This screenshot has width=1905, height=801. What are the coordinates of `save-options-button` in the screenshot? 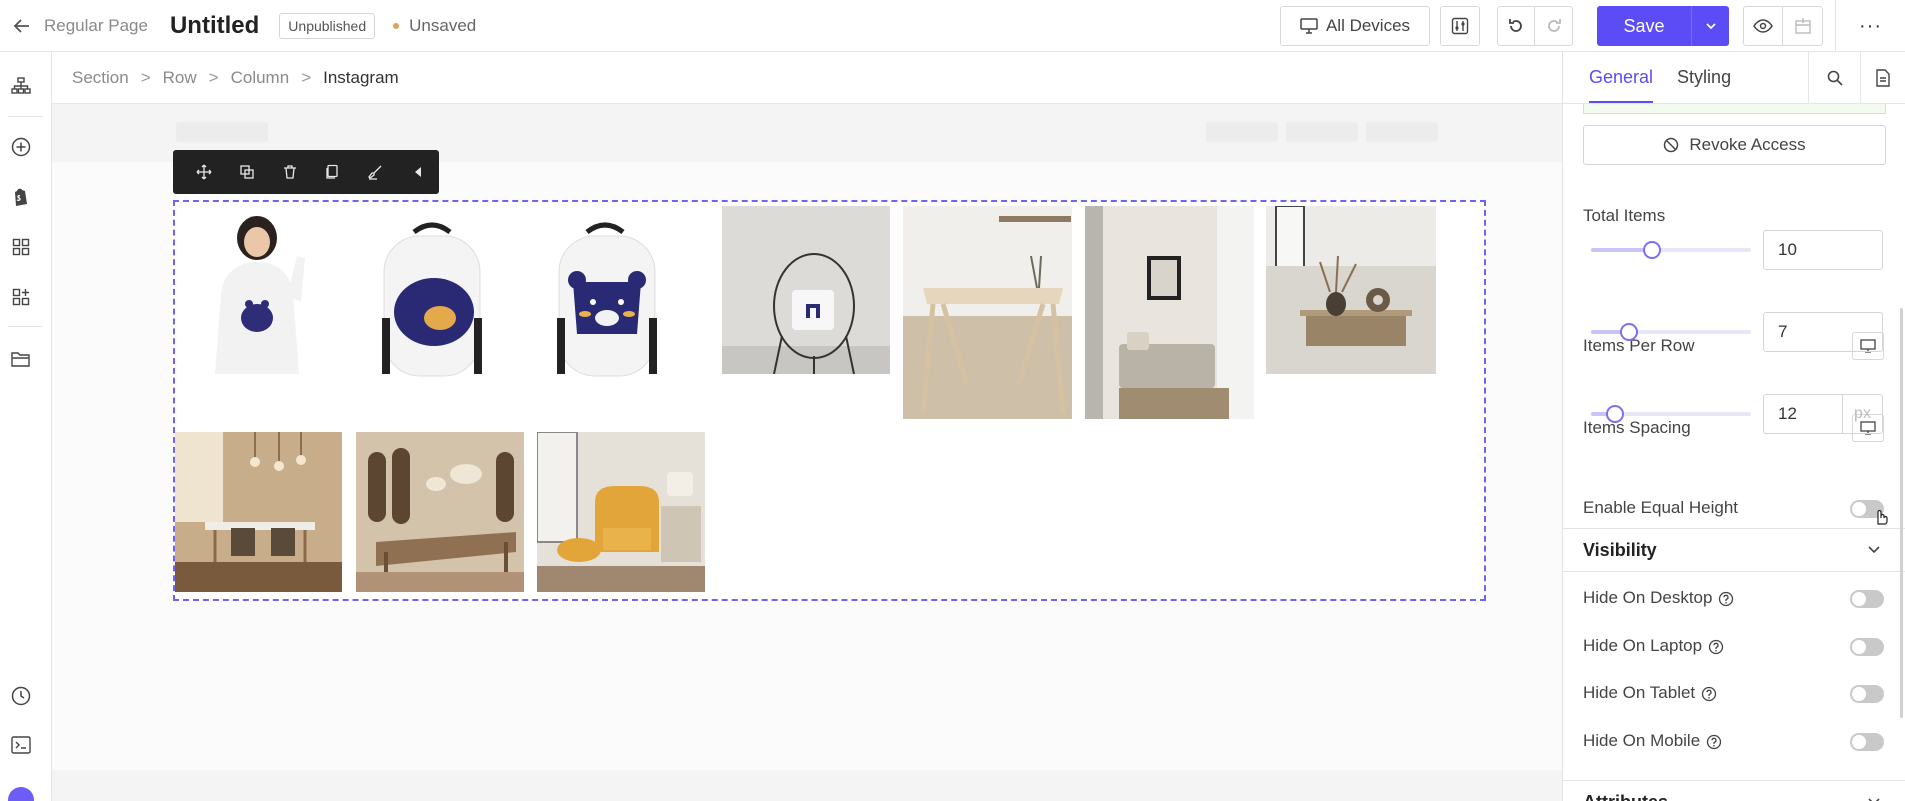 It's located at (1710, 26).